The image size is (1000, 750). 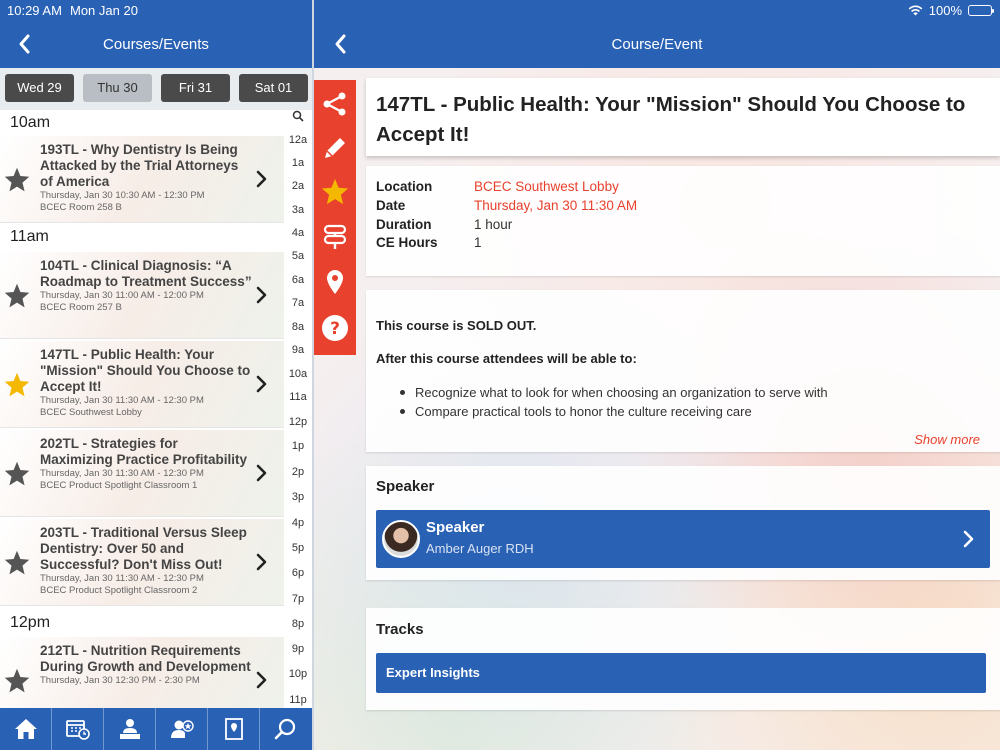 I want to click on edit-icon, so click(x=335, y=148).